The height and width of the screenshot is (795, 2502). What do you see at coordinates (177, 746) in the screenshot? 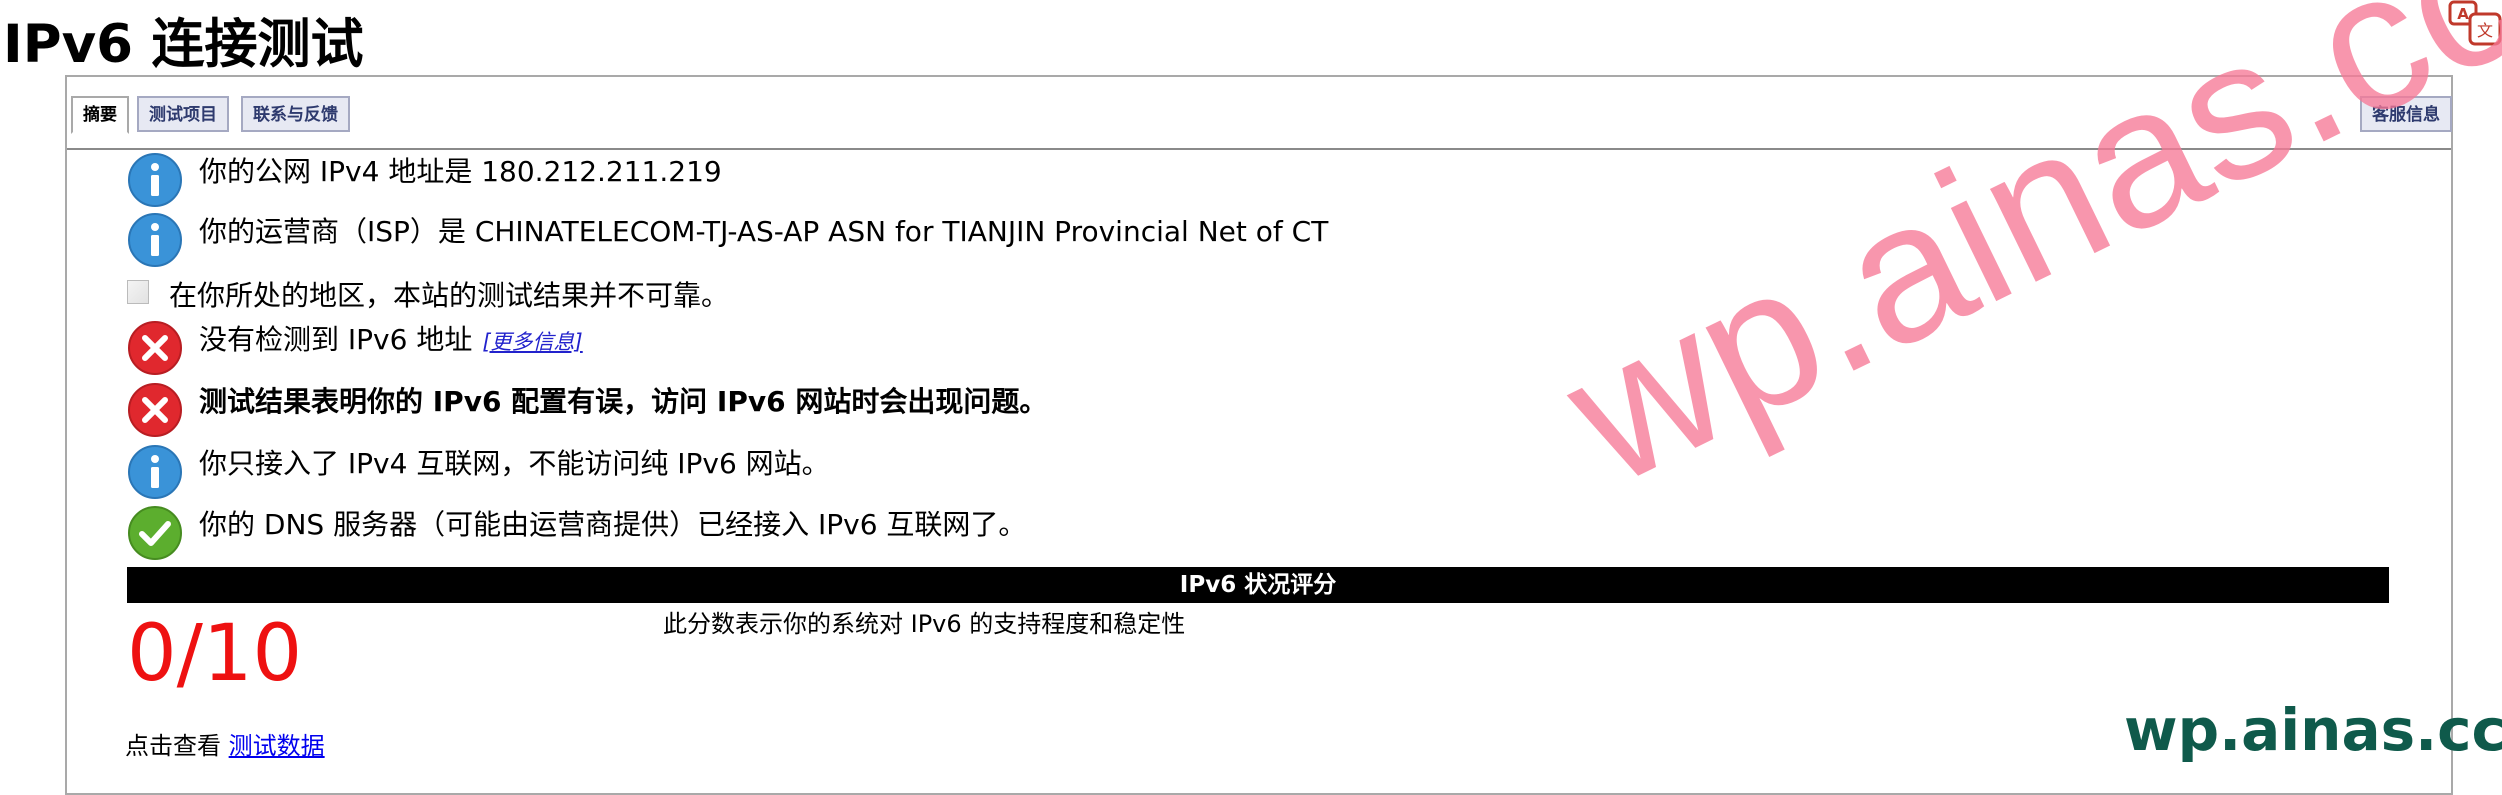
I see `footer-prefix: 点击查看` at bounding box center [177, 746].